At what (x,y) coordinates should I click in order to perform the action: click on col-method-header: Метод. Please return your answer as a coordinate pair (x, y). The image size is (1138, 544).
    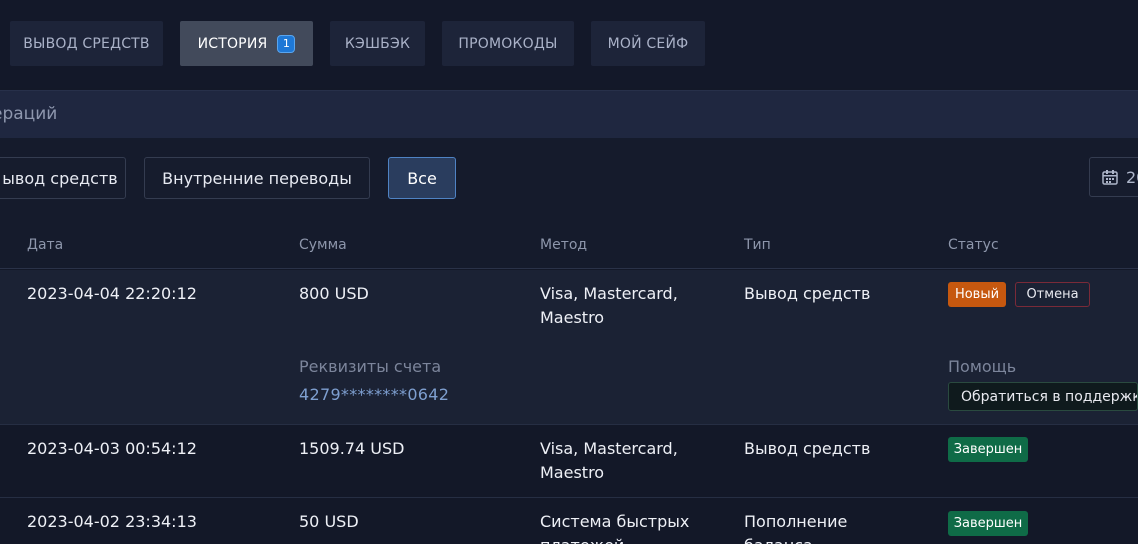
    Looking at the image, I should click on (564, 245).